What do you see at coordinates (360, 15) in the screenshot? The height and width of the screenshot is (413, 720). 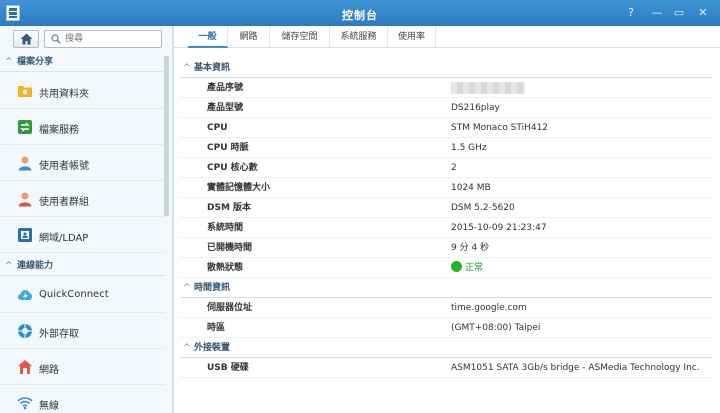 I see `window-title: 控制台` at bounding box center [360, 15].